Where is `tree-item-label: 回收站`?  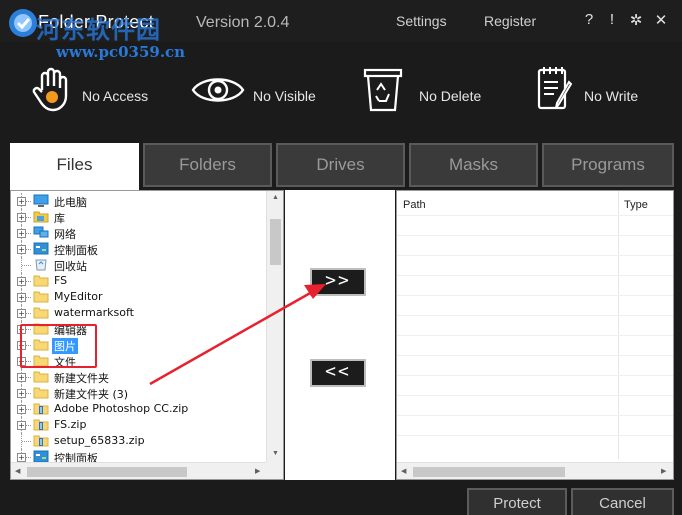
tree-item-label: 回收站 is located at coordinates (70, 266).